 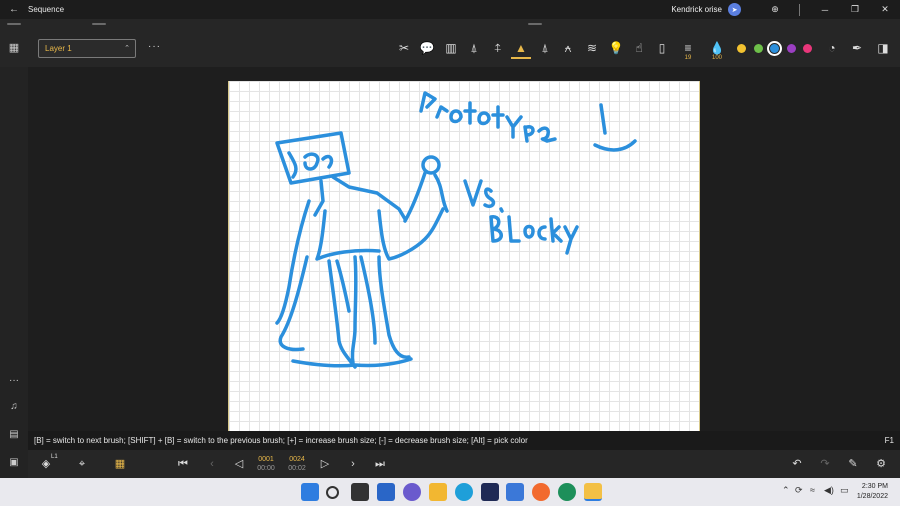 What do you see at coordinates (54, 457) in the screenshot?
I see `layer-indicator: L1` at bounding box center [54, 457].